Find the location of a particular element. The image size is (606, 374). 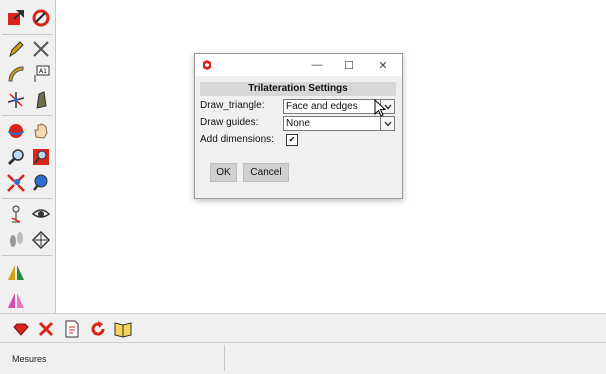

close-button: ✕ is located at coordinates (383, 65).